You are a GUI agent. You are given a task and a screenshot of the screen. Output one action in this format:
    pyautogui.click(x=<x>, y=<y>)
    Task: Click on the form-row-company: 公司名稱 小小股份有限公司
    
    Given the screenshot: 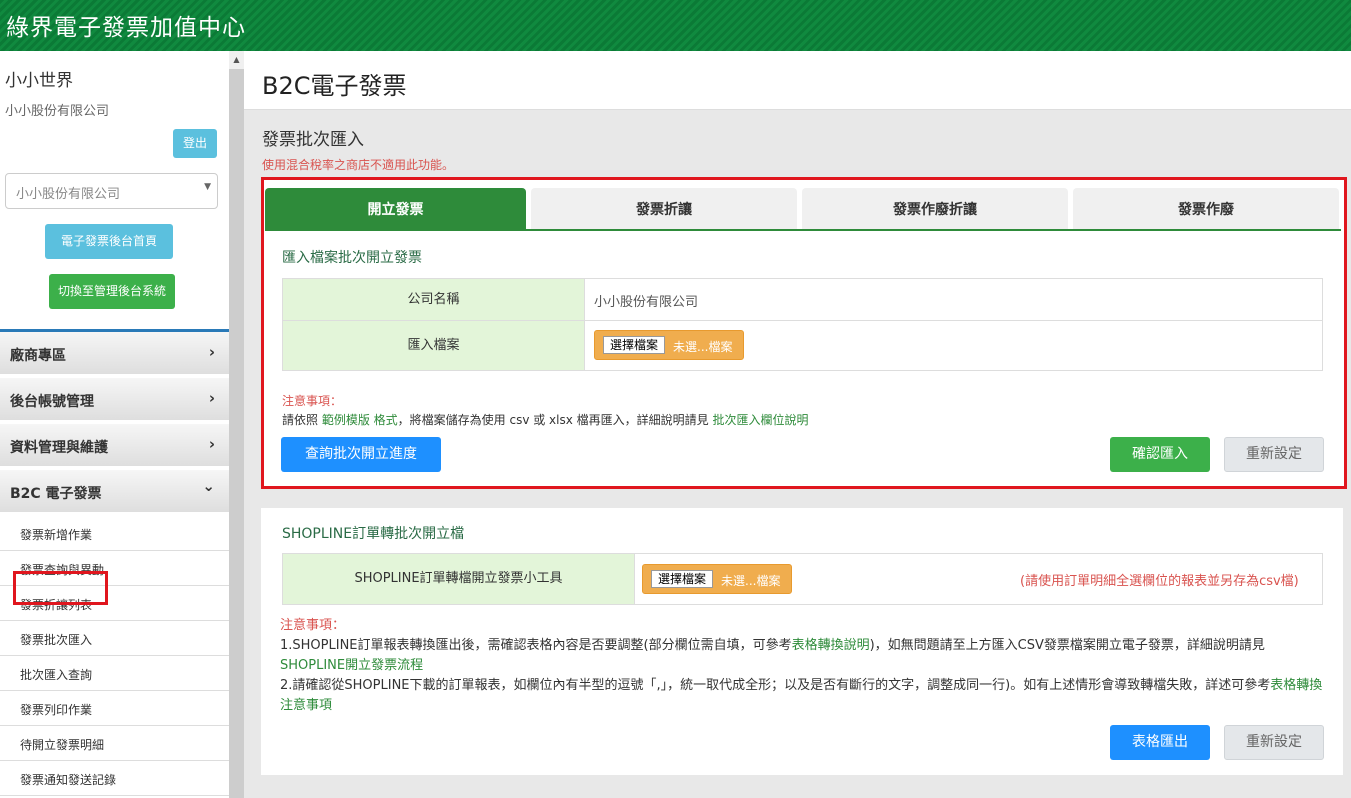 What is the action you would take?
    pyautogui.click(x=802, y=300)
    